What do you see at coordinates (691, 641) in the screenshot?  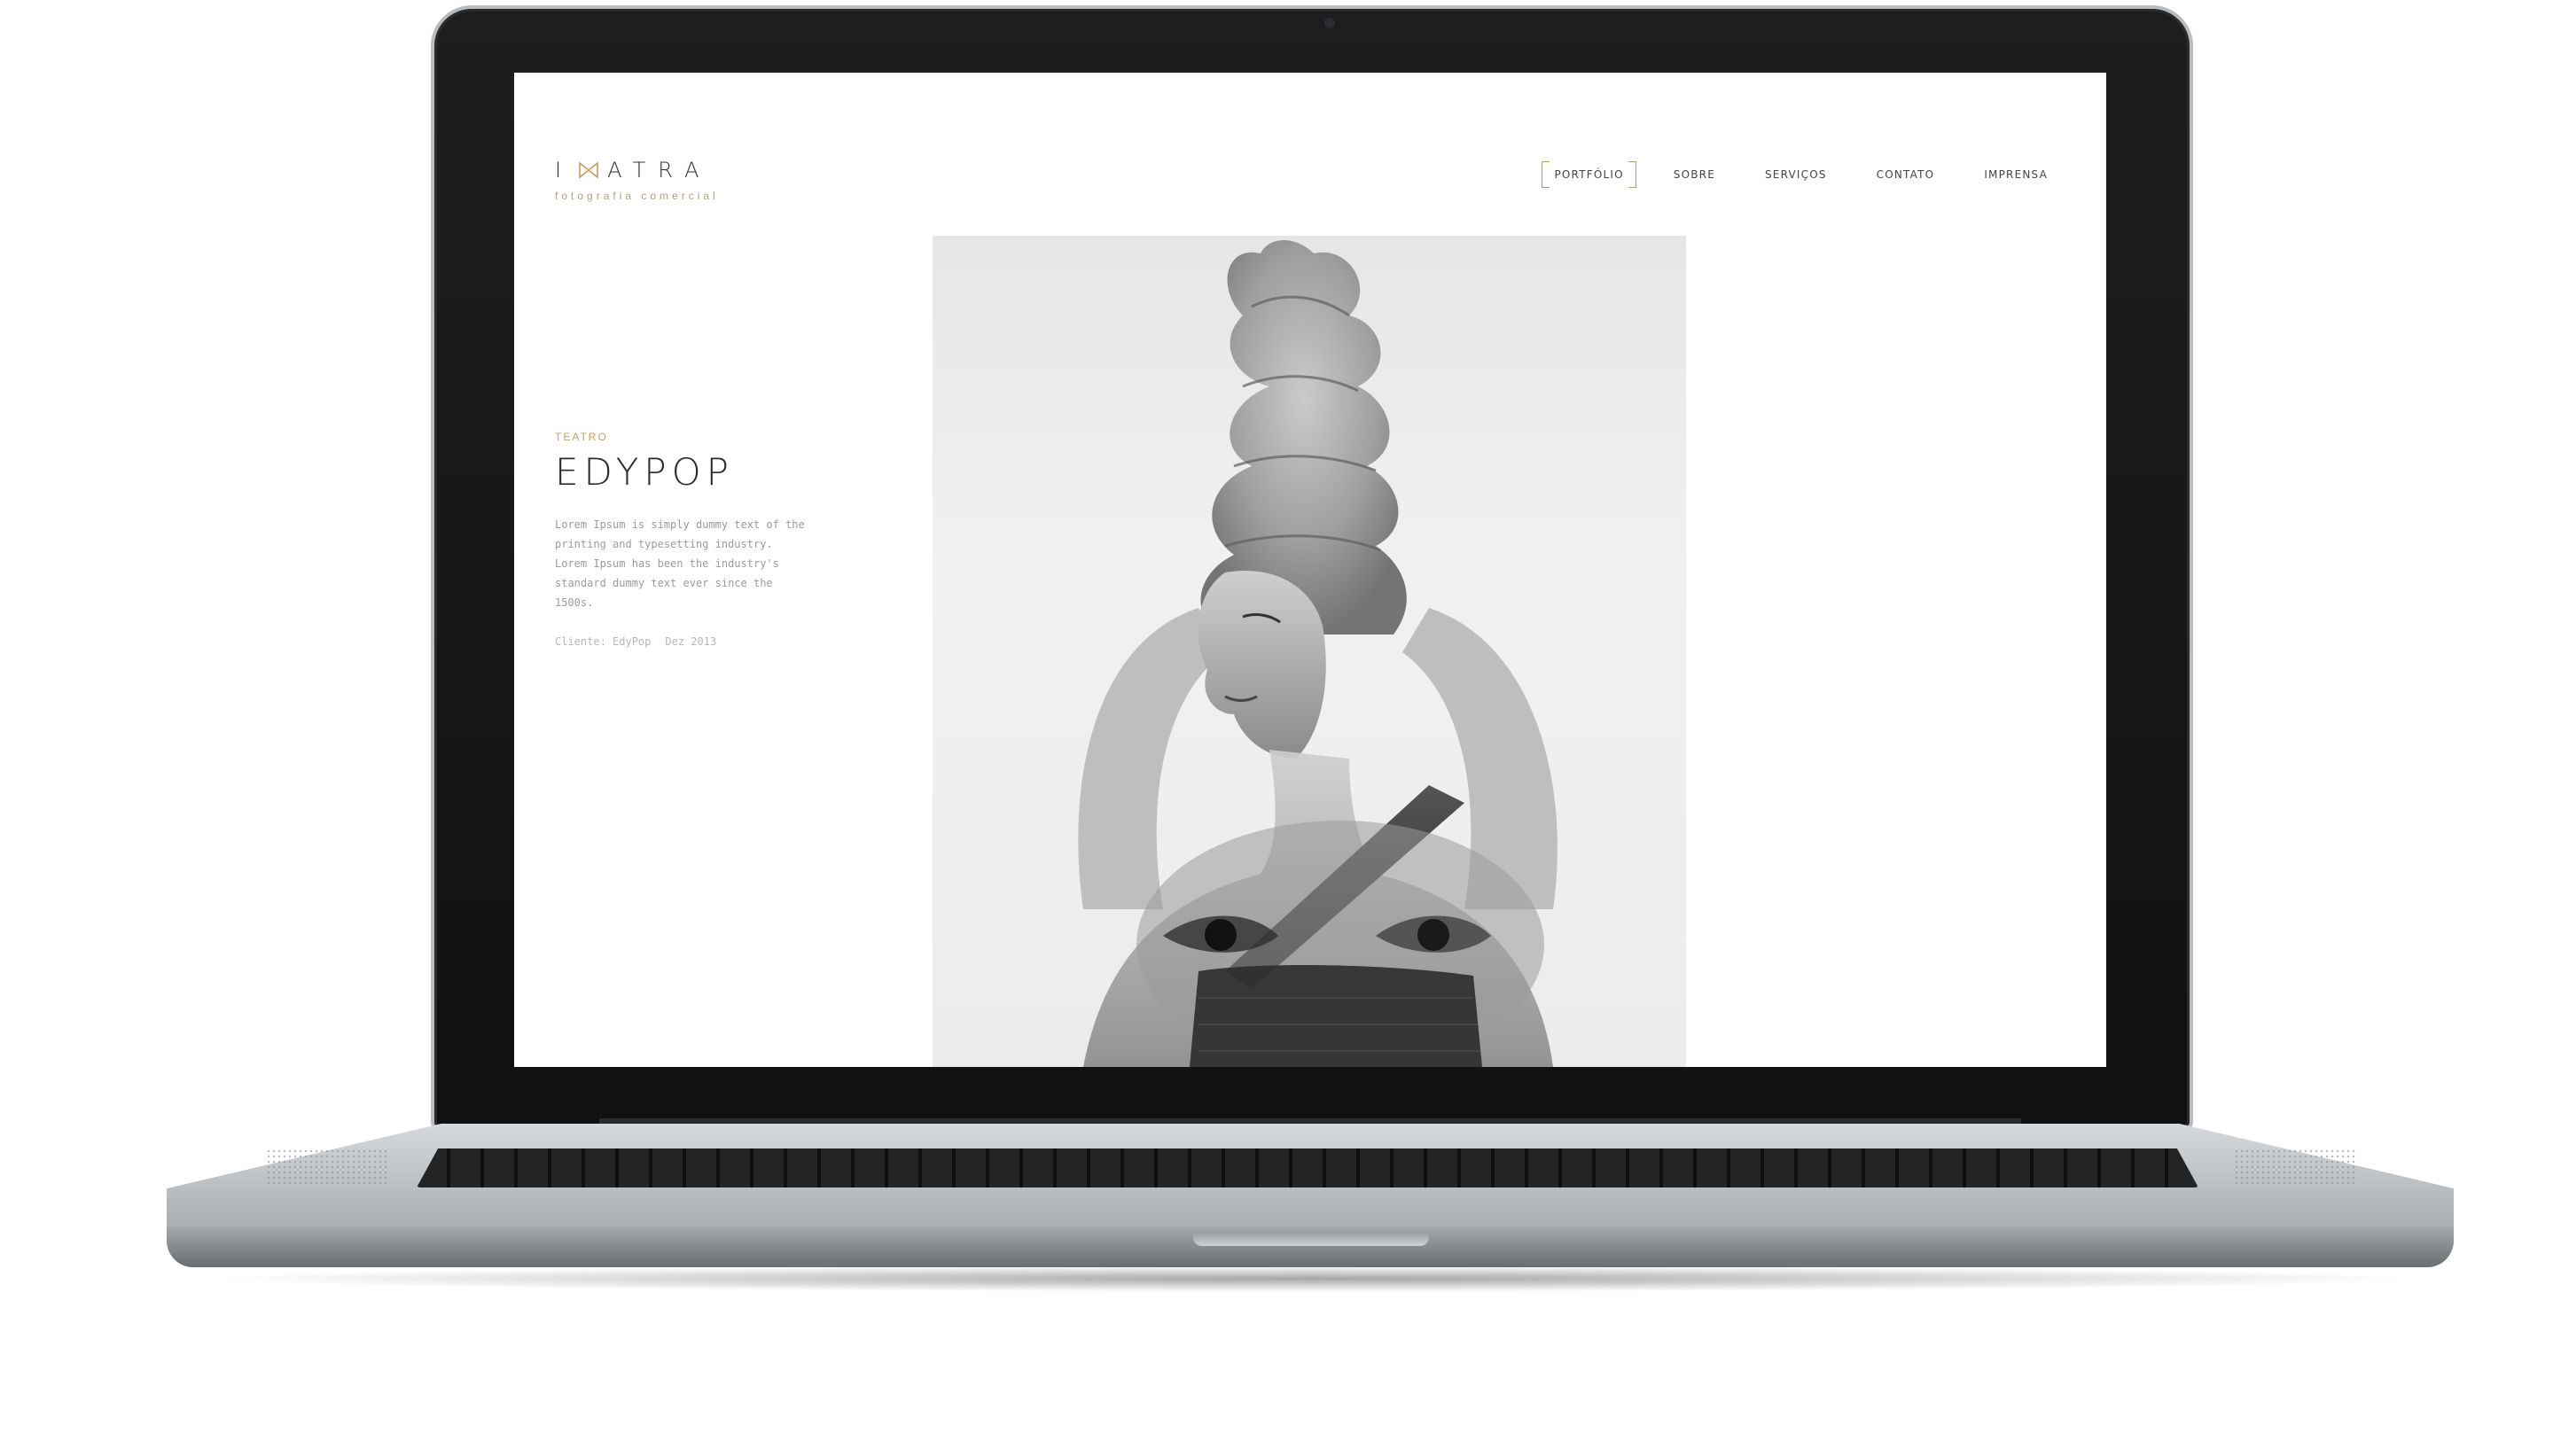 I see `project-date: Dez 2013` at bounding box center [691, 641].